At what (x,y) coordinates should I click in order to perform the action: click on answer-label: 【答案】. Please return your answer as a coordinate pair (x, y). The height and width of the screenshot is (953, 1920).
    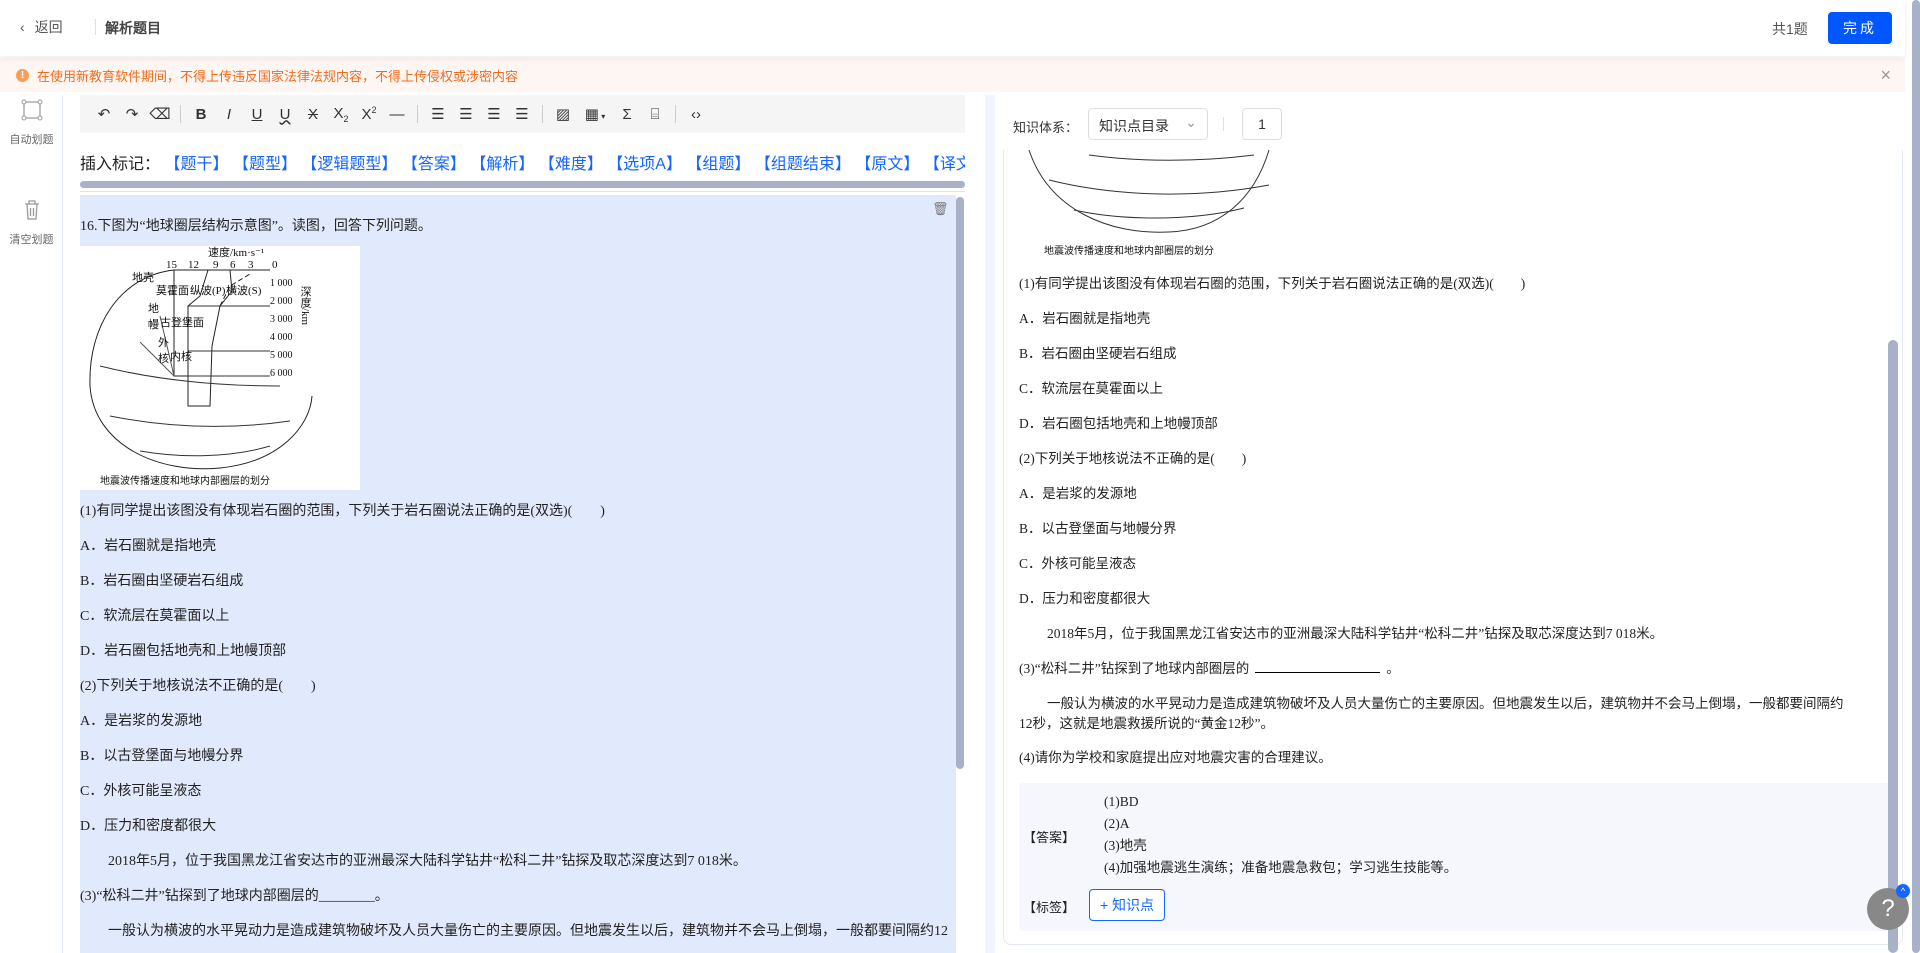
    Looking at the image, I should click on (1049, 837).